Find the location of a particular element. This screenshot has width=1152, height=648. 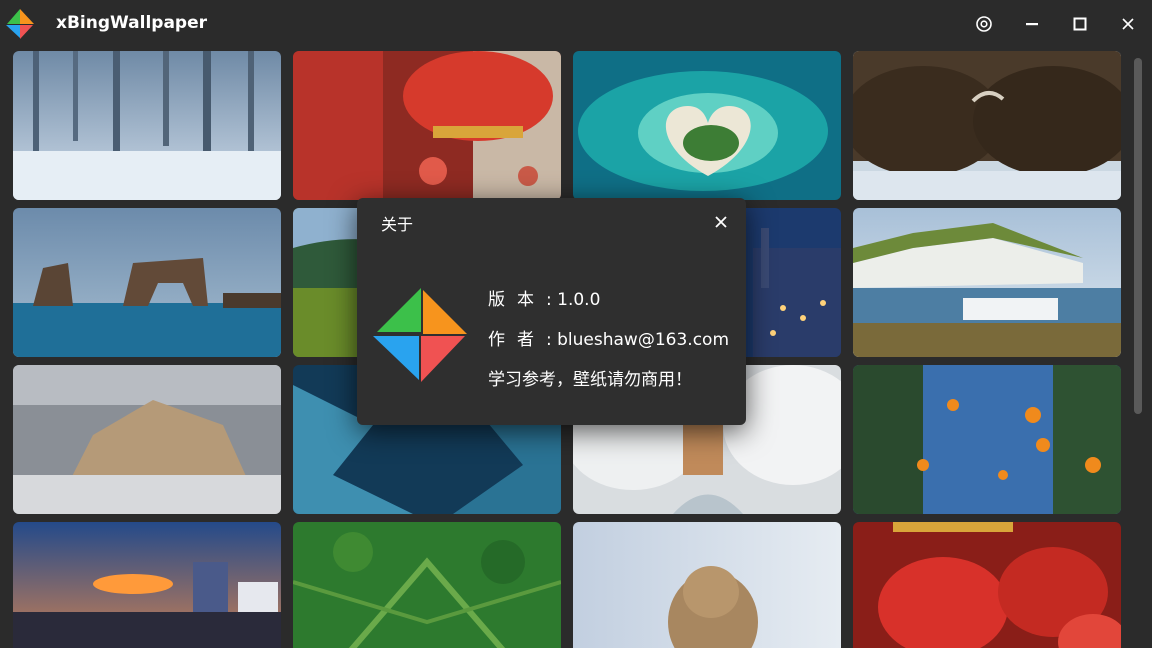

settings-icon is located at coordinates (984, 24).